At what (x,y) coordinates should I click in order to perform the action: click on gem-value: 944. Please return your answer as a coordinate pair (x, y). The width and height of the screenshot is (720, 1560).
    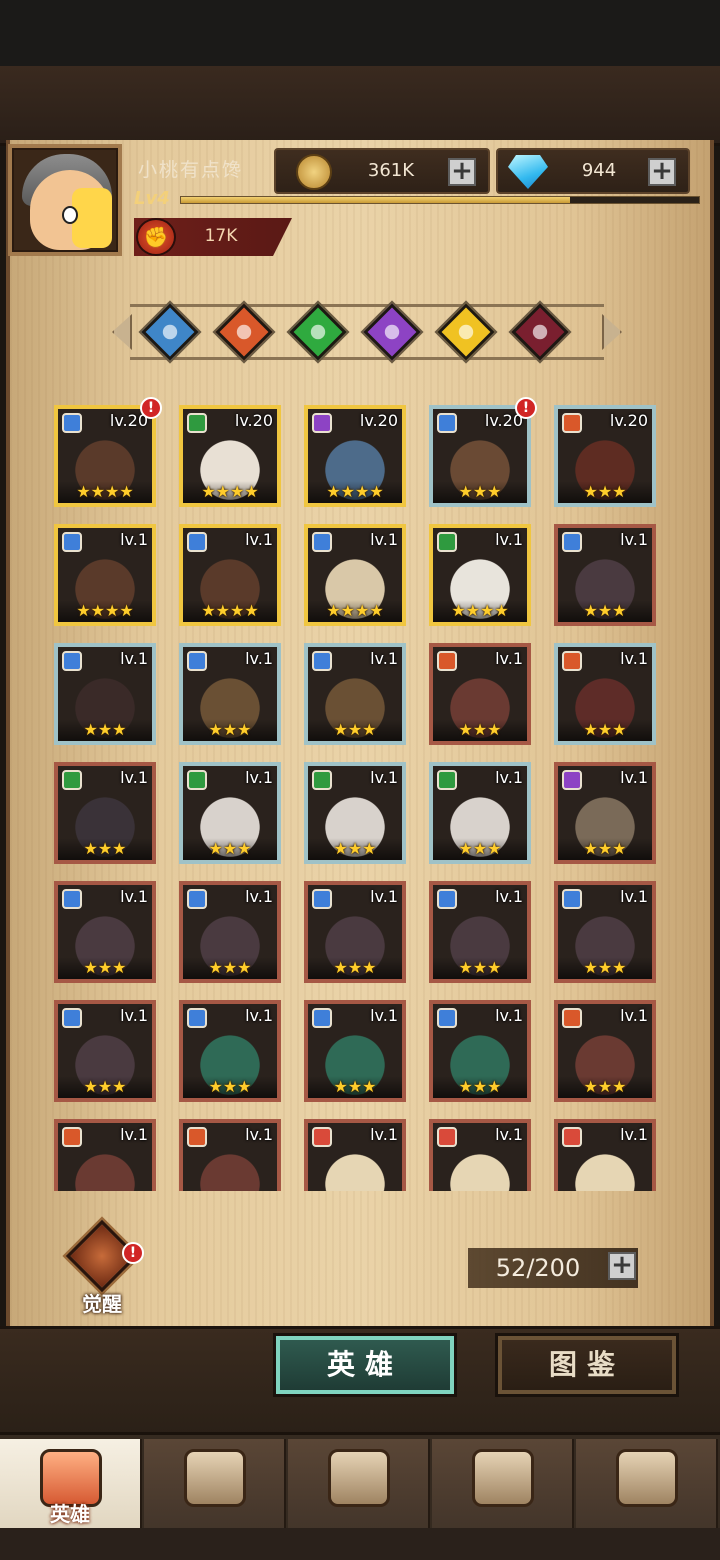
    Looking at the image, I should click on (599, 170).